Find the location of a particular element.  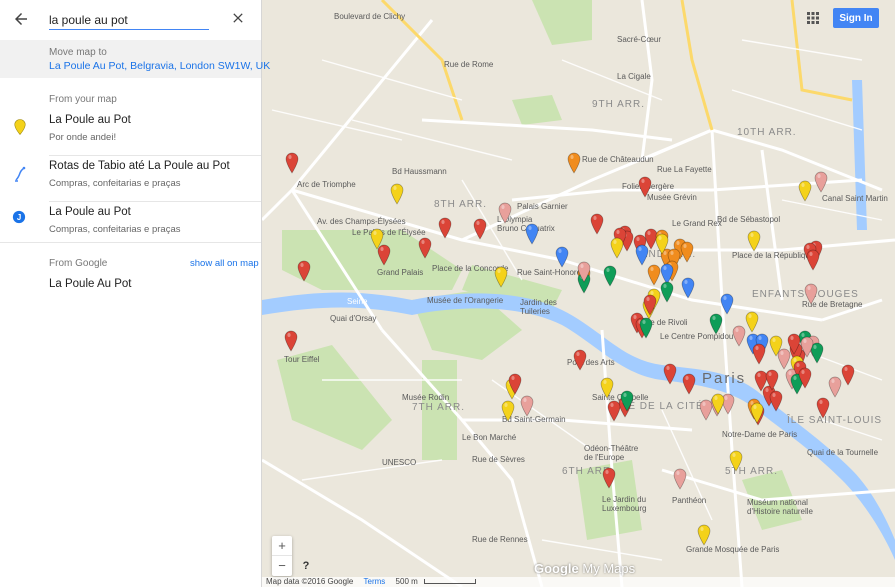

terms-link: Terms is located at coordinates (375, 581).